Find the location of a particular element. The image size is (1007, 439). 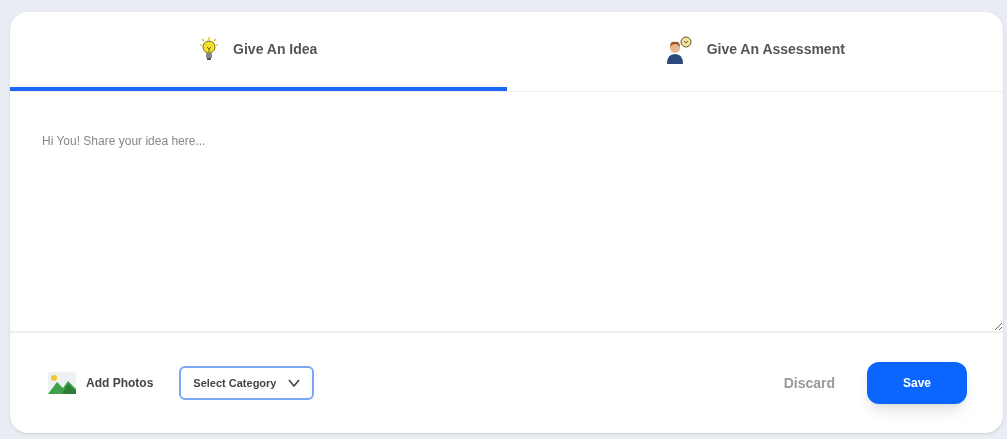

chevron-down-icon is located at coordinates (294, 383).